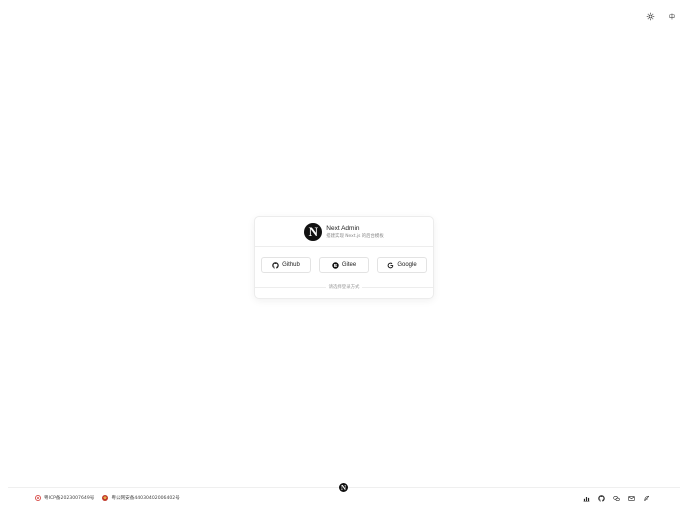 This screenshot has width=688, height=512. Describe the element at coordinates (407, 265) in the screenshot. I see `google-login-label: Google` at that location.